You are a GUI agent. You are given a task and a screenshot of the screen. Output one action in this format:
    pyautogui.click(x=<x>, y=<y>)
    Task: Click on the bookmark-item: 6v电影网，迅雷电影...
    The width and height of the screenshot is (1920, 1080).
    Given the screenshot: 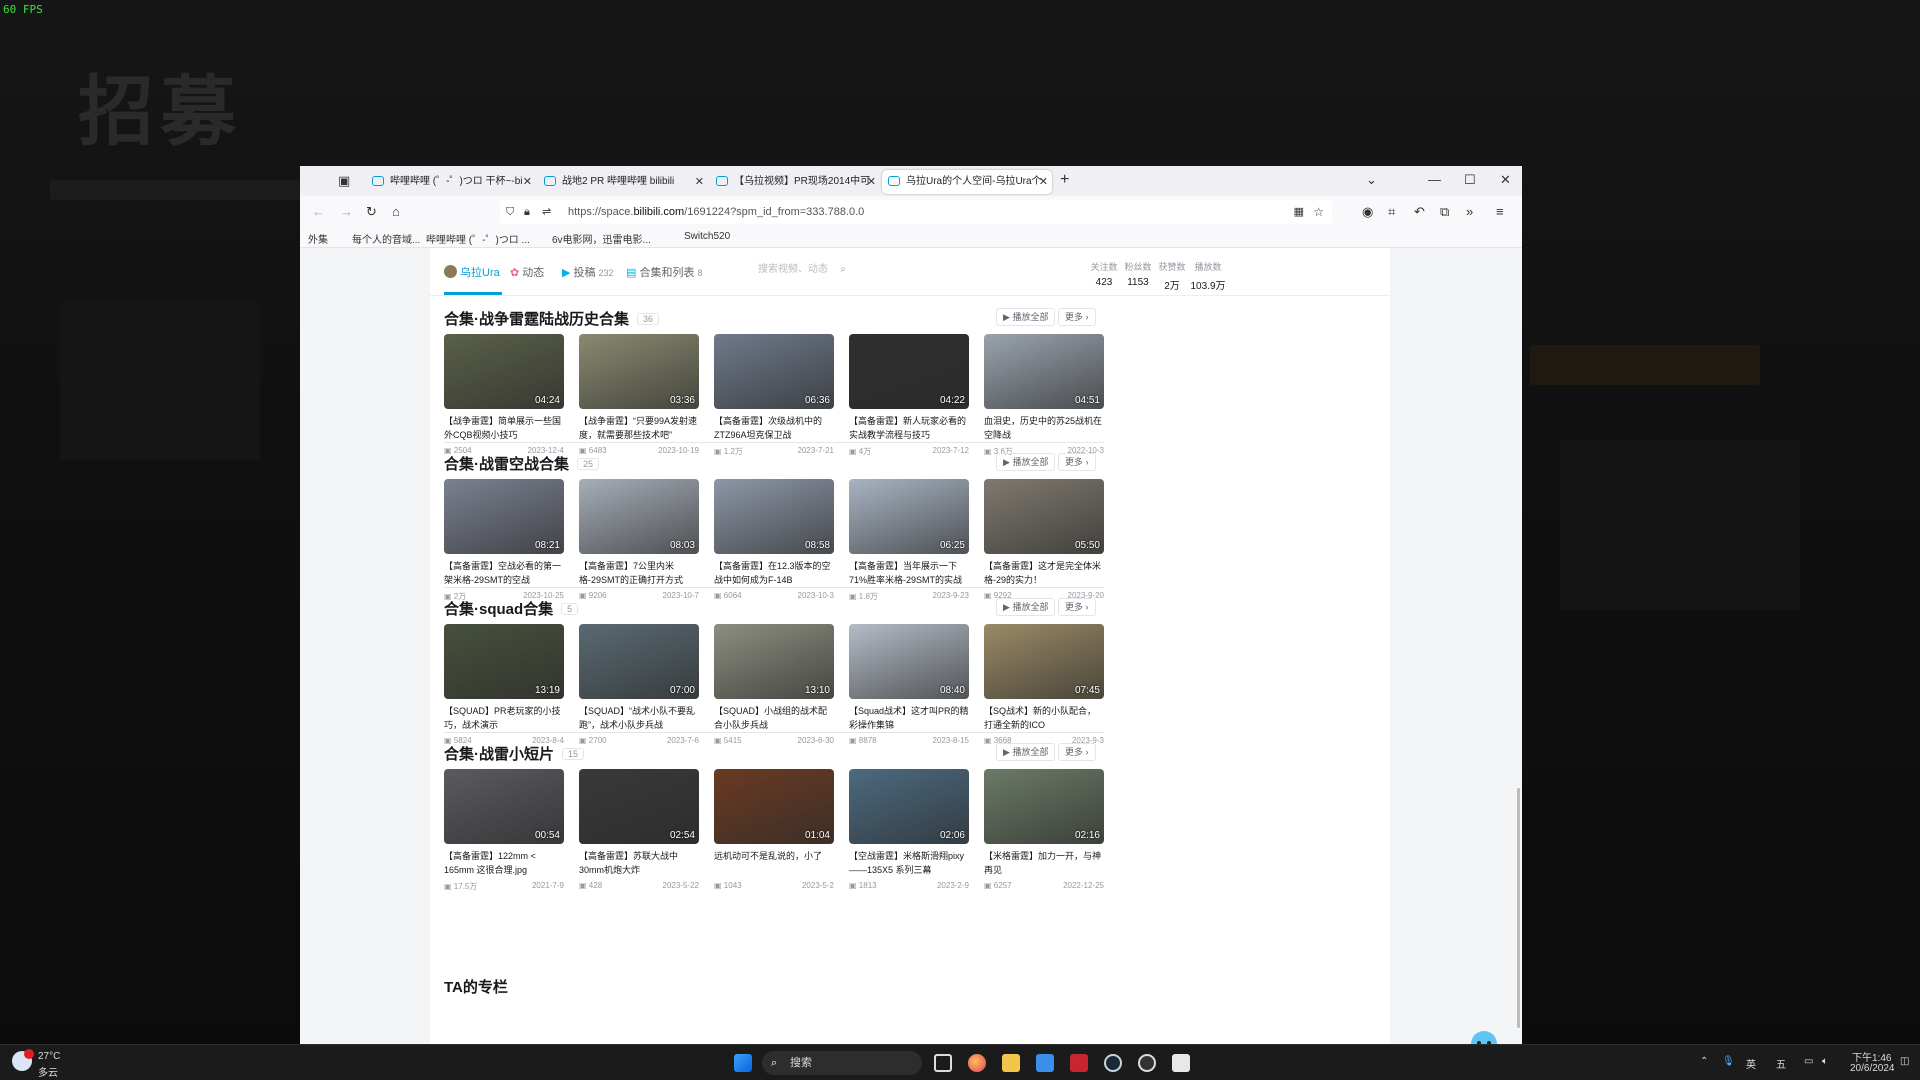 What is the action you would take?
    pyautogui.click(x=601, y=238)
    